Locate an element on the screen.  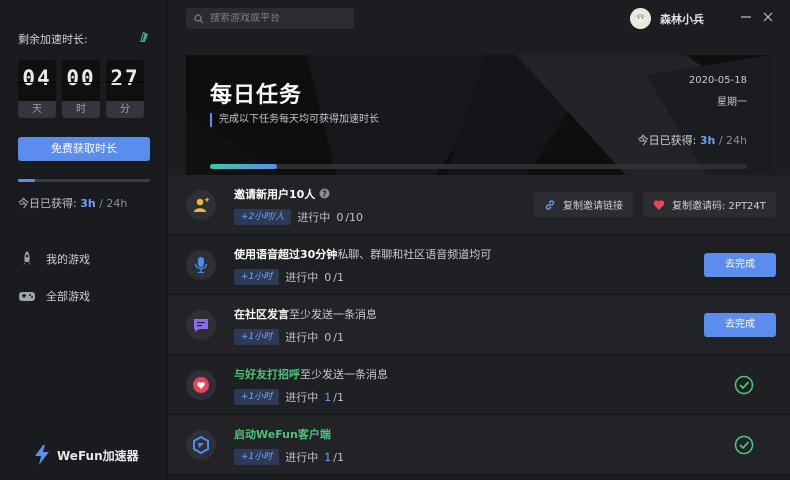
search-icon is located at coordinates (199, 18).